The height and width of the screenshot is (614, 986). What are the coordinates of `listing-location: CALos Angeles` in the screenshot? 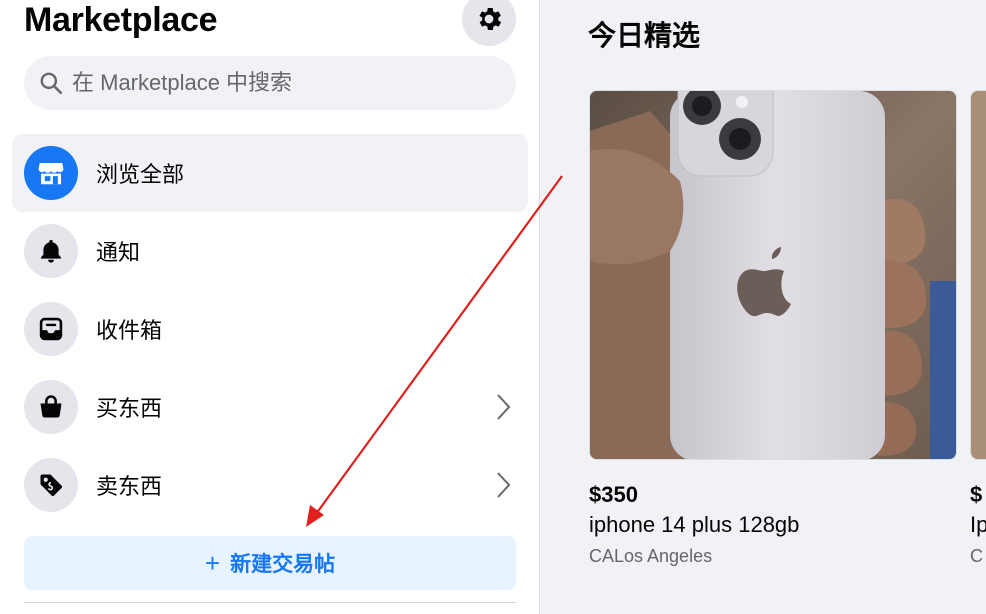 It's located at (651, 556).